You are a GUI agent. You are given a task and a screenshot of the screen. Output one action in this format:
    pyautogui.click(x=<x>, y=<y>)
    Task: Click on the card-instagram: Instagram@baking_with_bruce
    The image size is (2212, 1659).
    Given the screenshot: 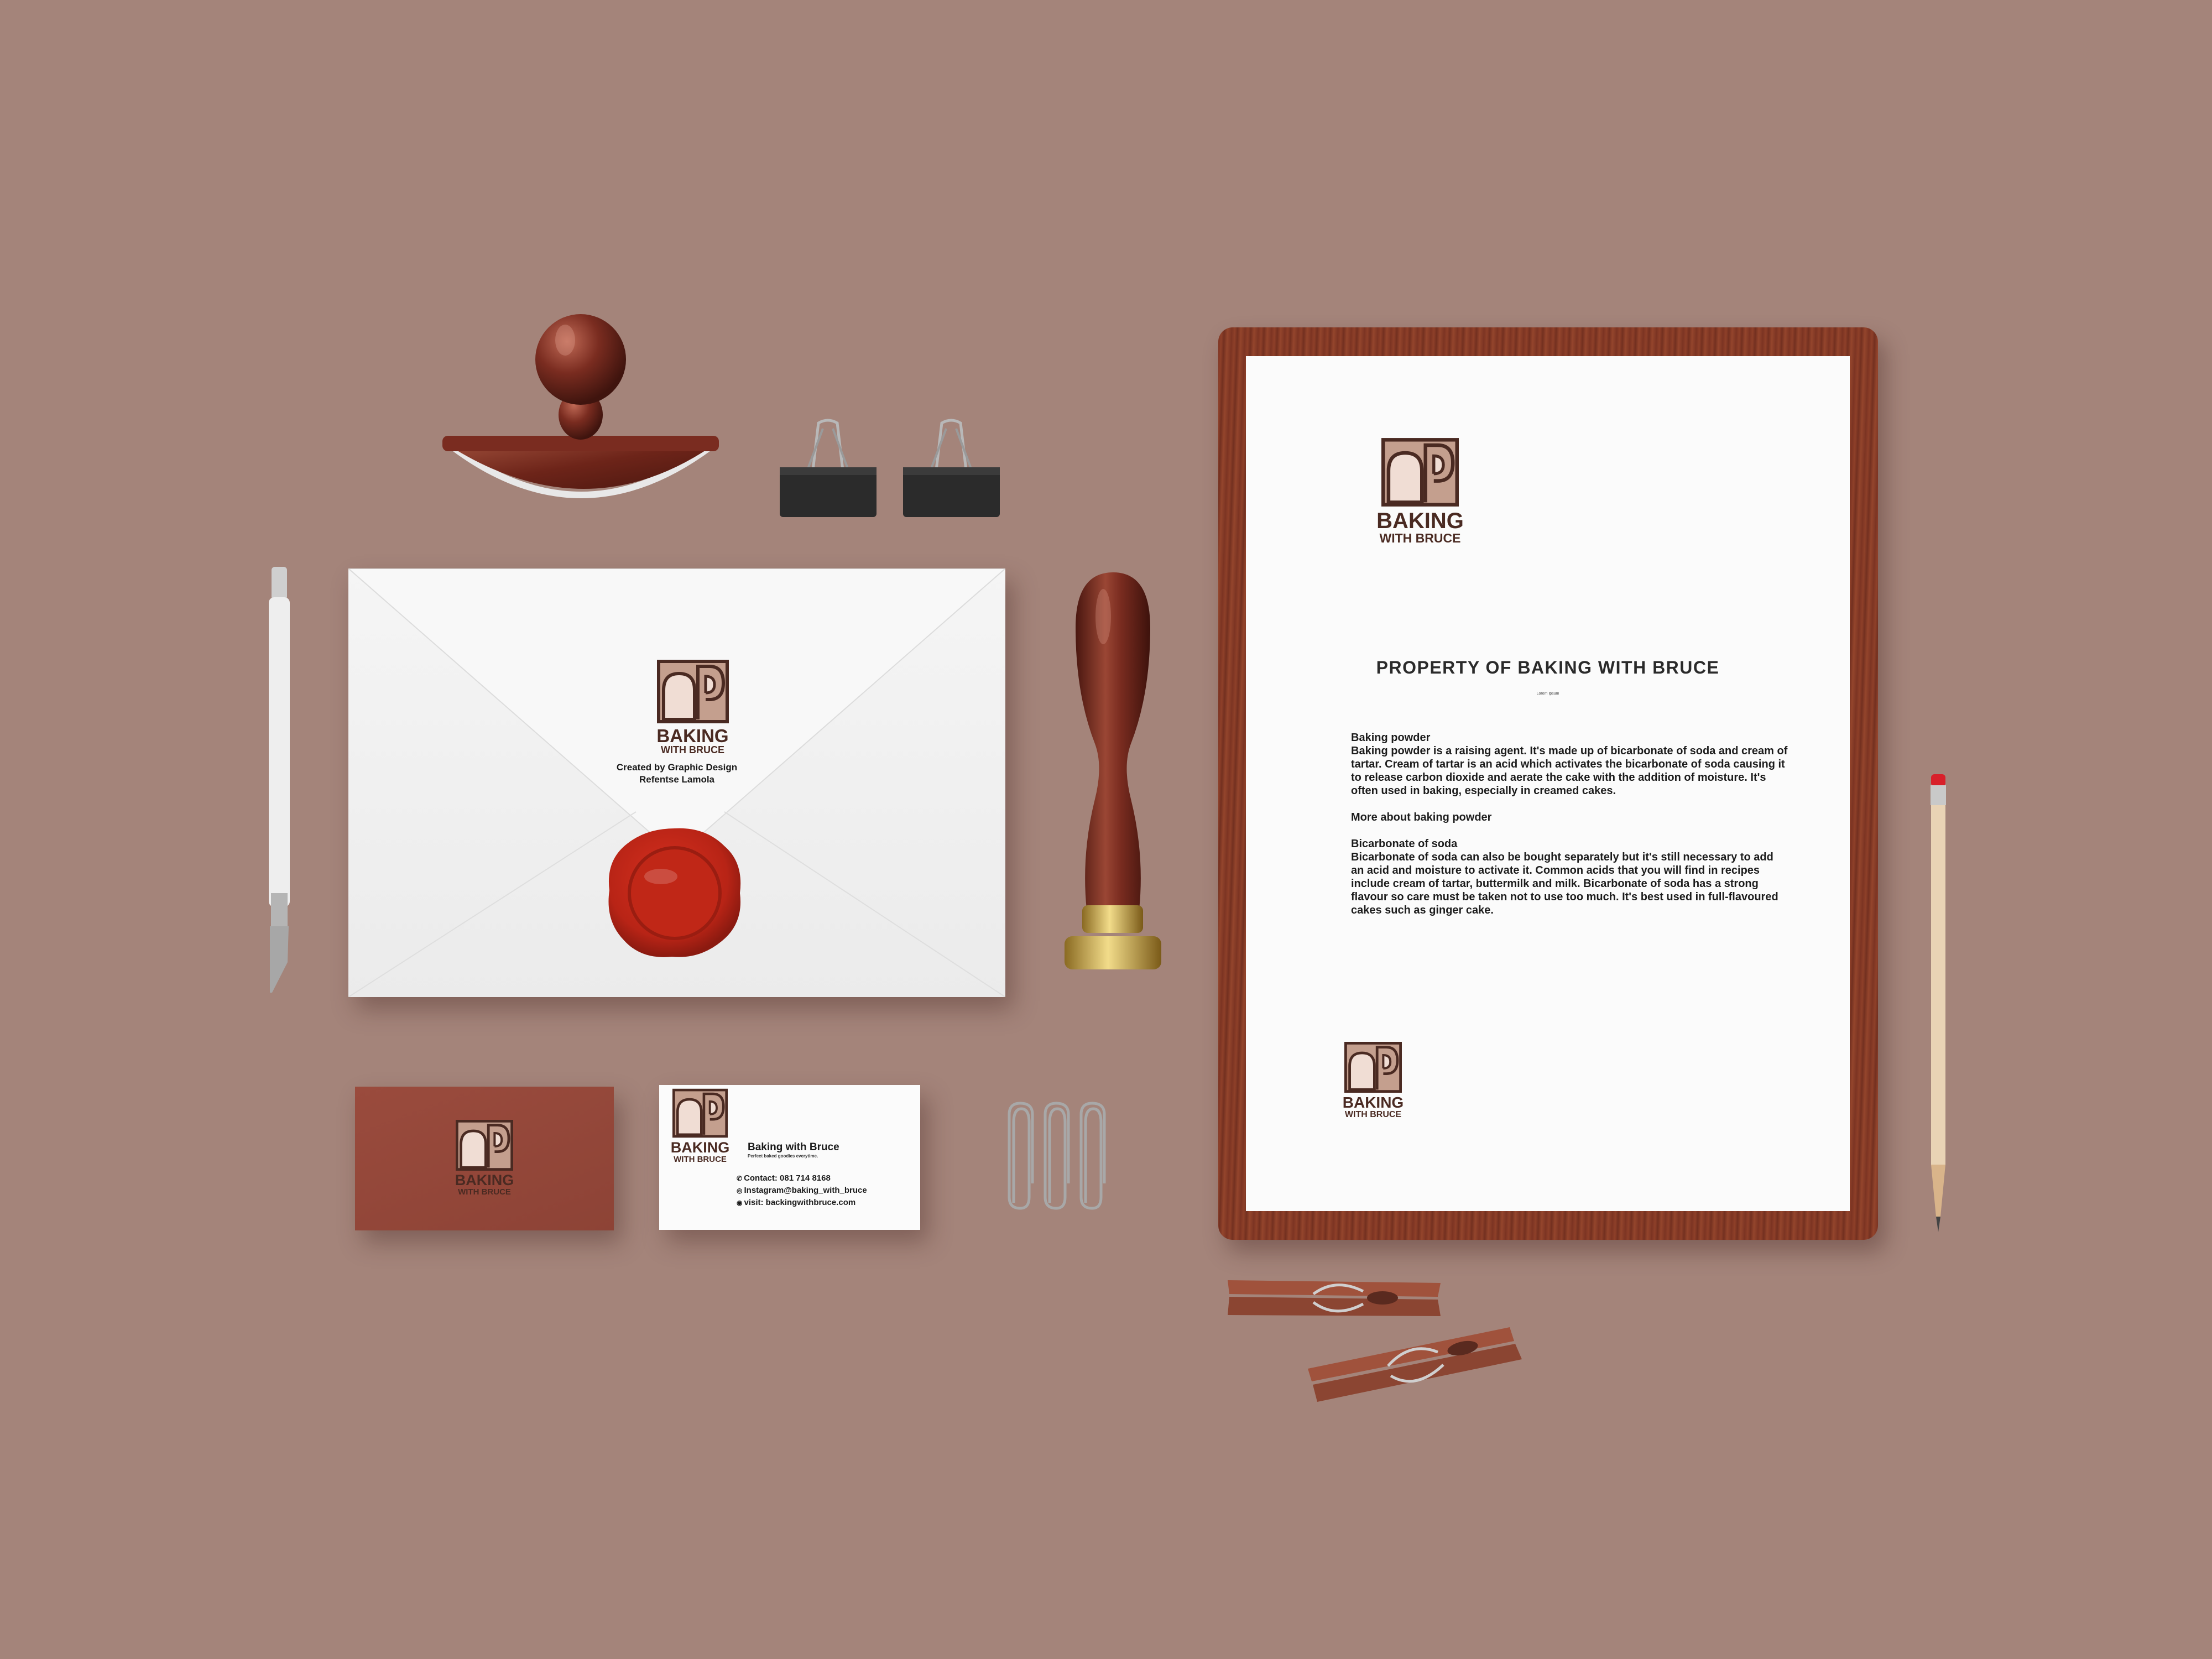 What is the action you would take?
    pyautogui.click(x=806, y=1190)
    